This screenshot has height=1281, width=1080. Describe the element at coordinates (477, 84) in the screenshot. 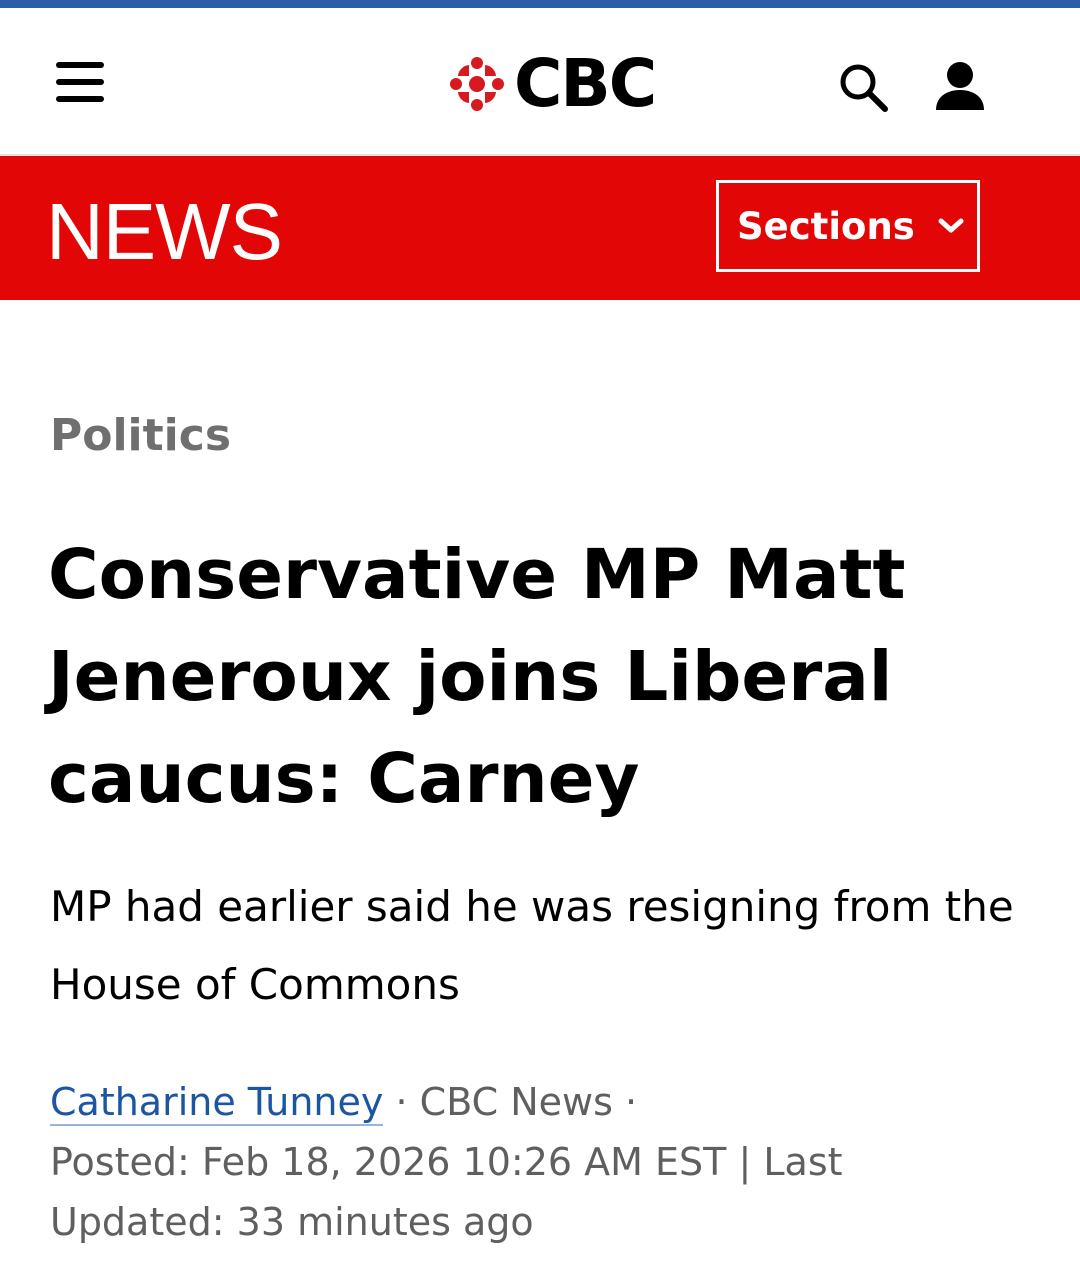

I see `cbc-gem-icon` at that location.